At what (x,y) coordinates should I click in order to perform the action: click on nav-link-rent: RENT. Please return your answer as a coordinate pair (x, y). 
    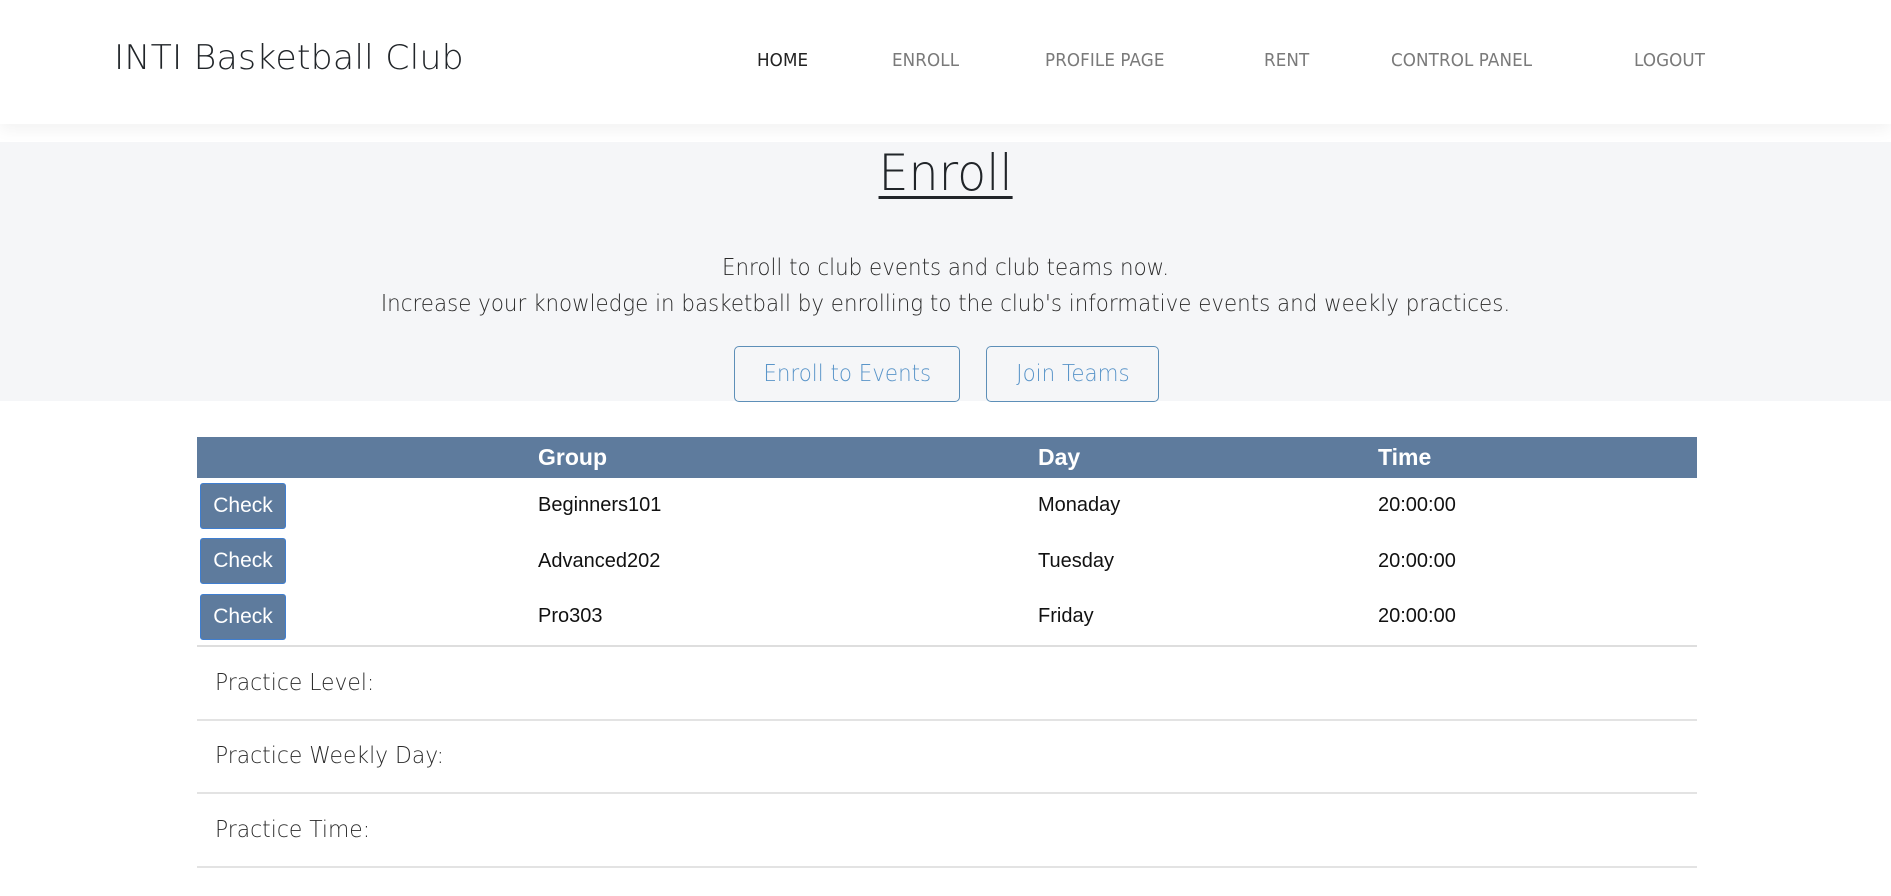
    Looking at the image, I should click on (1286, 60).